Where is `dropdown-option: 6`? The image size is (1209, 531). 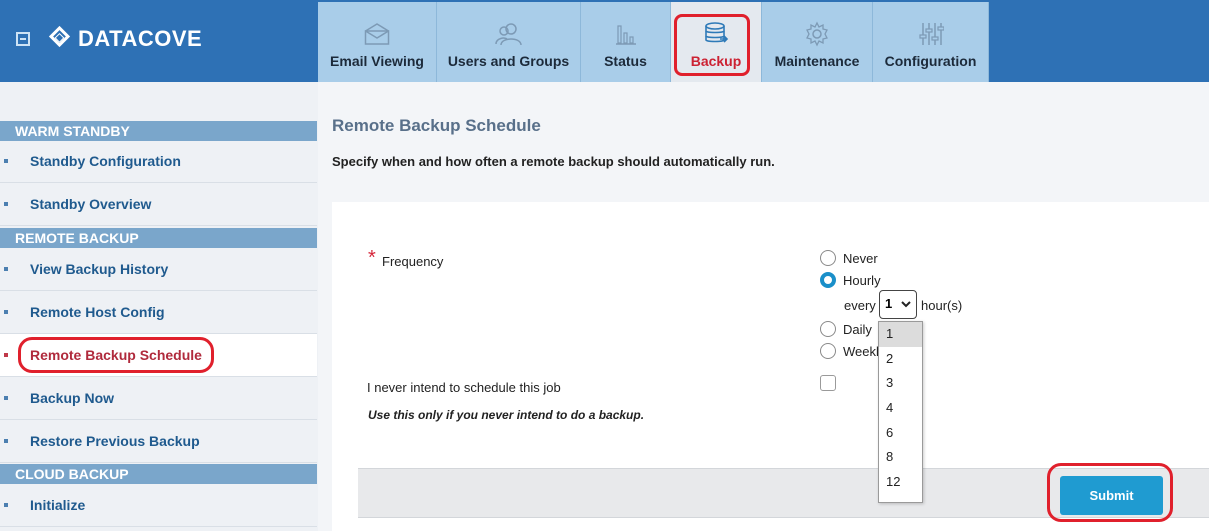 dropdown-option: 6 is located at coordinates (900, 433).